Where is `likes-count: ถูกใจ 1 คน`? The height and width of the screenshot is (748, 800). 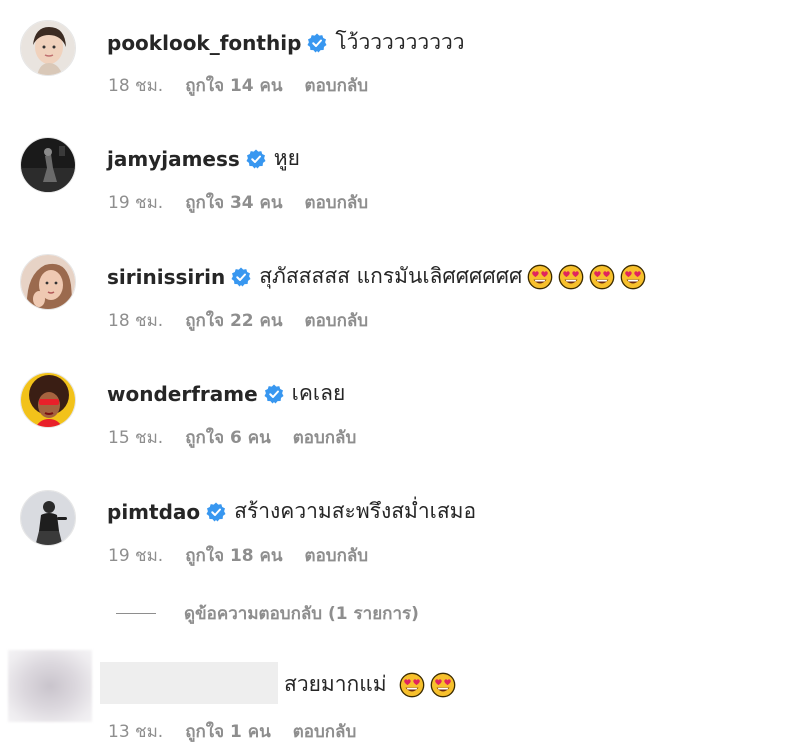 likes-count: ถูกใจ 1 คน is located at coordinates (228, 731).